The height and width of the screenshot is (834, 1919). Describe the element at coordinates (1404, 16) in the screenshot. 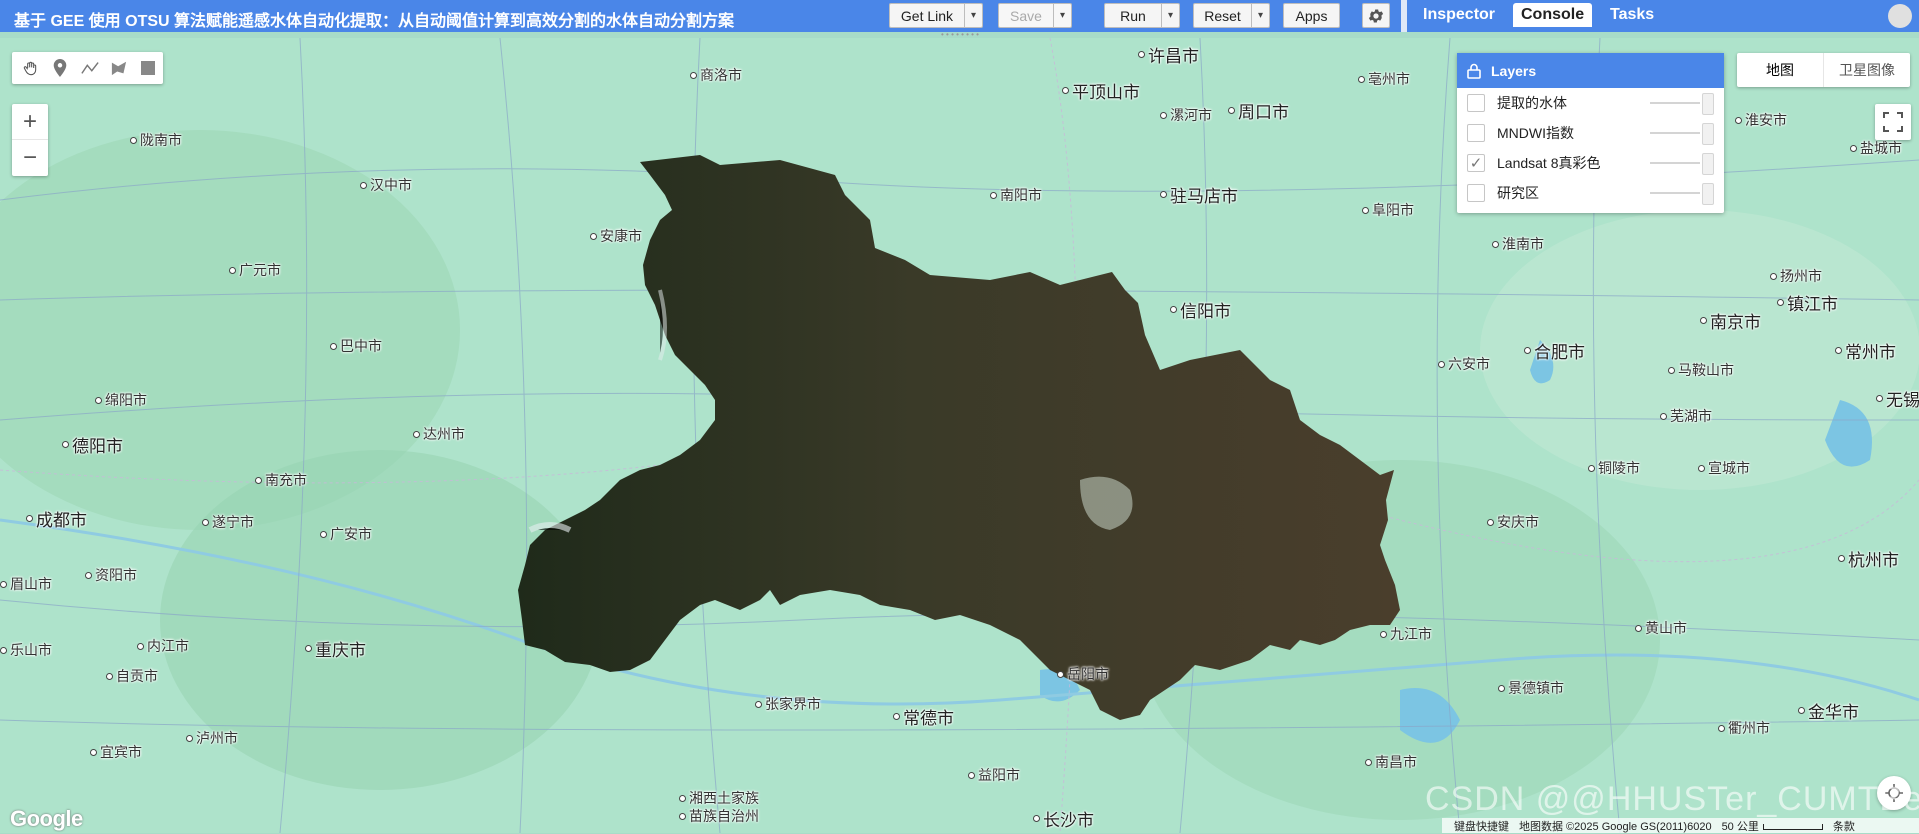

I see `panel-divider` at that location.